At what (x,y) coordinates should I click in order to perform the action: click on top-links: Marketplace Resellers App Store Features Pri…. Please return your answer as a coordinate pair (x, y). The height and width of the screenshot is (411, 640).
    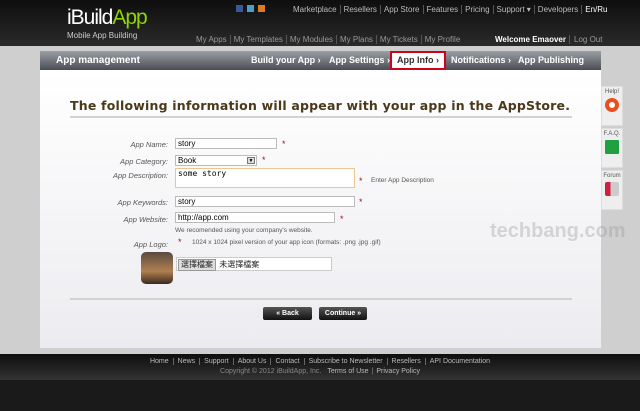
    Looking at the image, I should click on (450, 9).